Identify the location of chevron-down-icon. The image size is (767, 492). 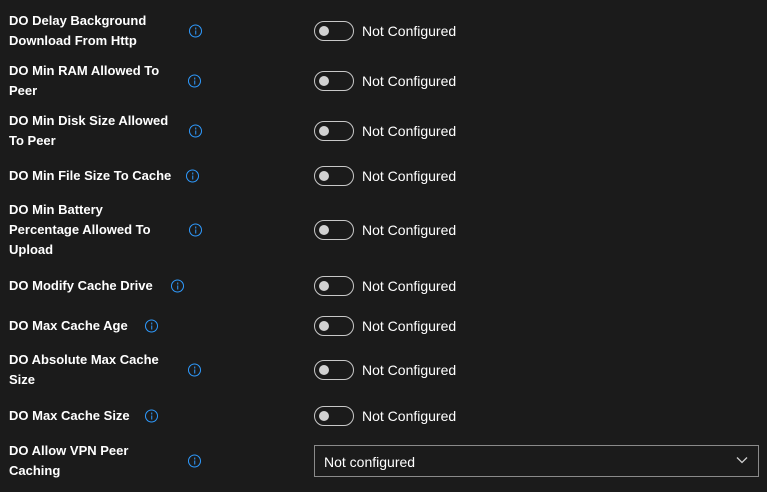
(742, 460).